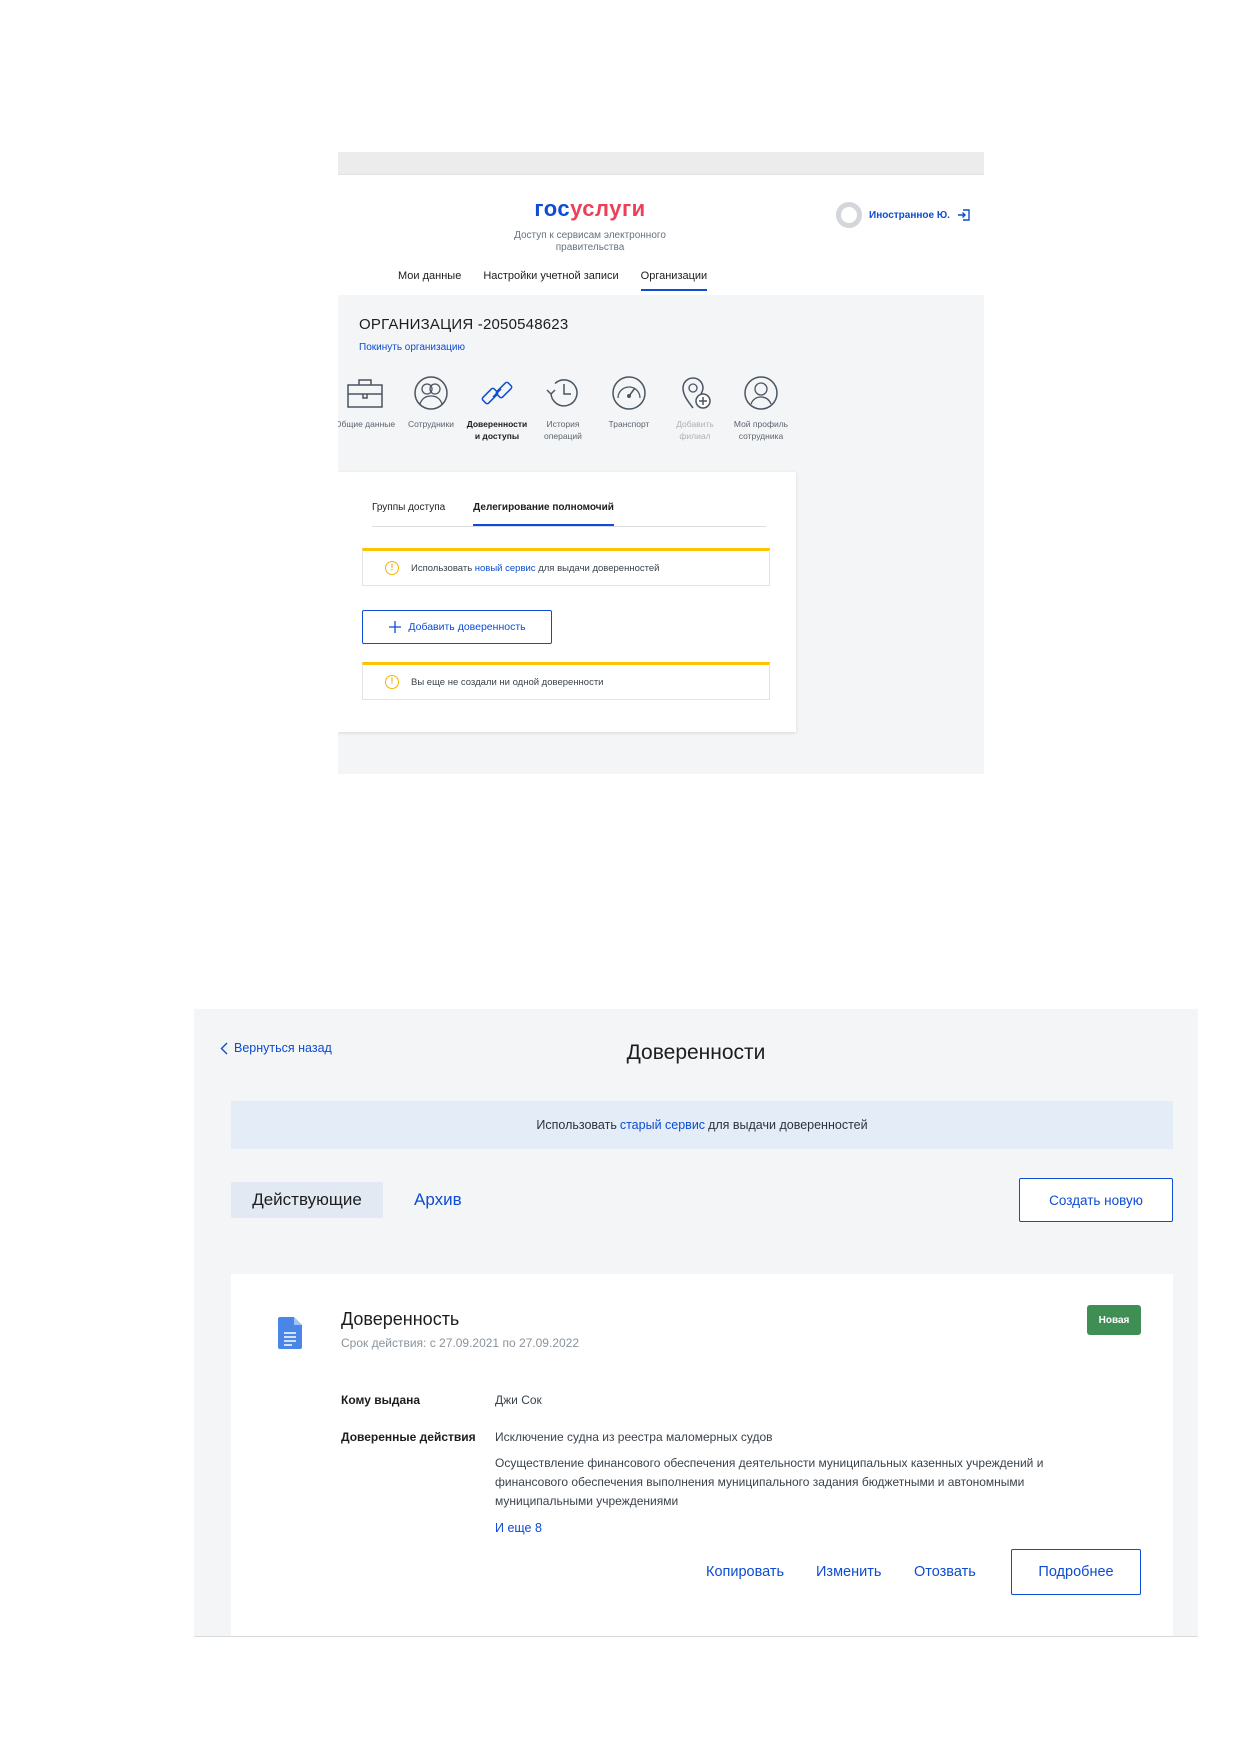  Describe the element at coordinates (964, 215) in the screenshot. I see `logout-icon` at that location.